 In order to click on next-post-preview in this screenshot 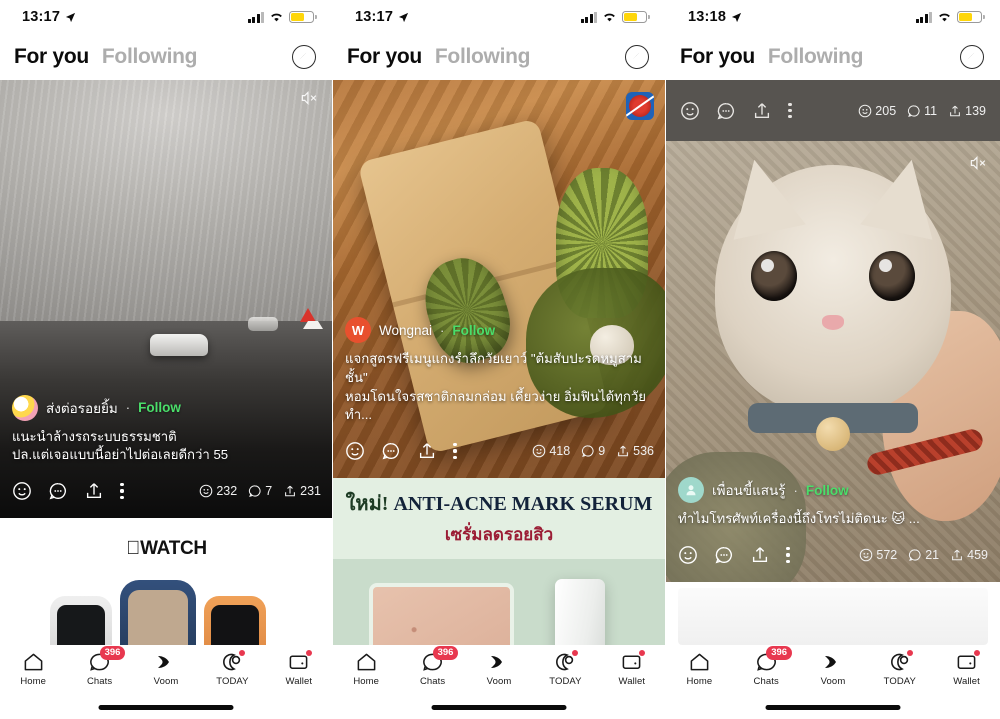, I will do `click(833, 613)`.